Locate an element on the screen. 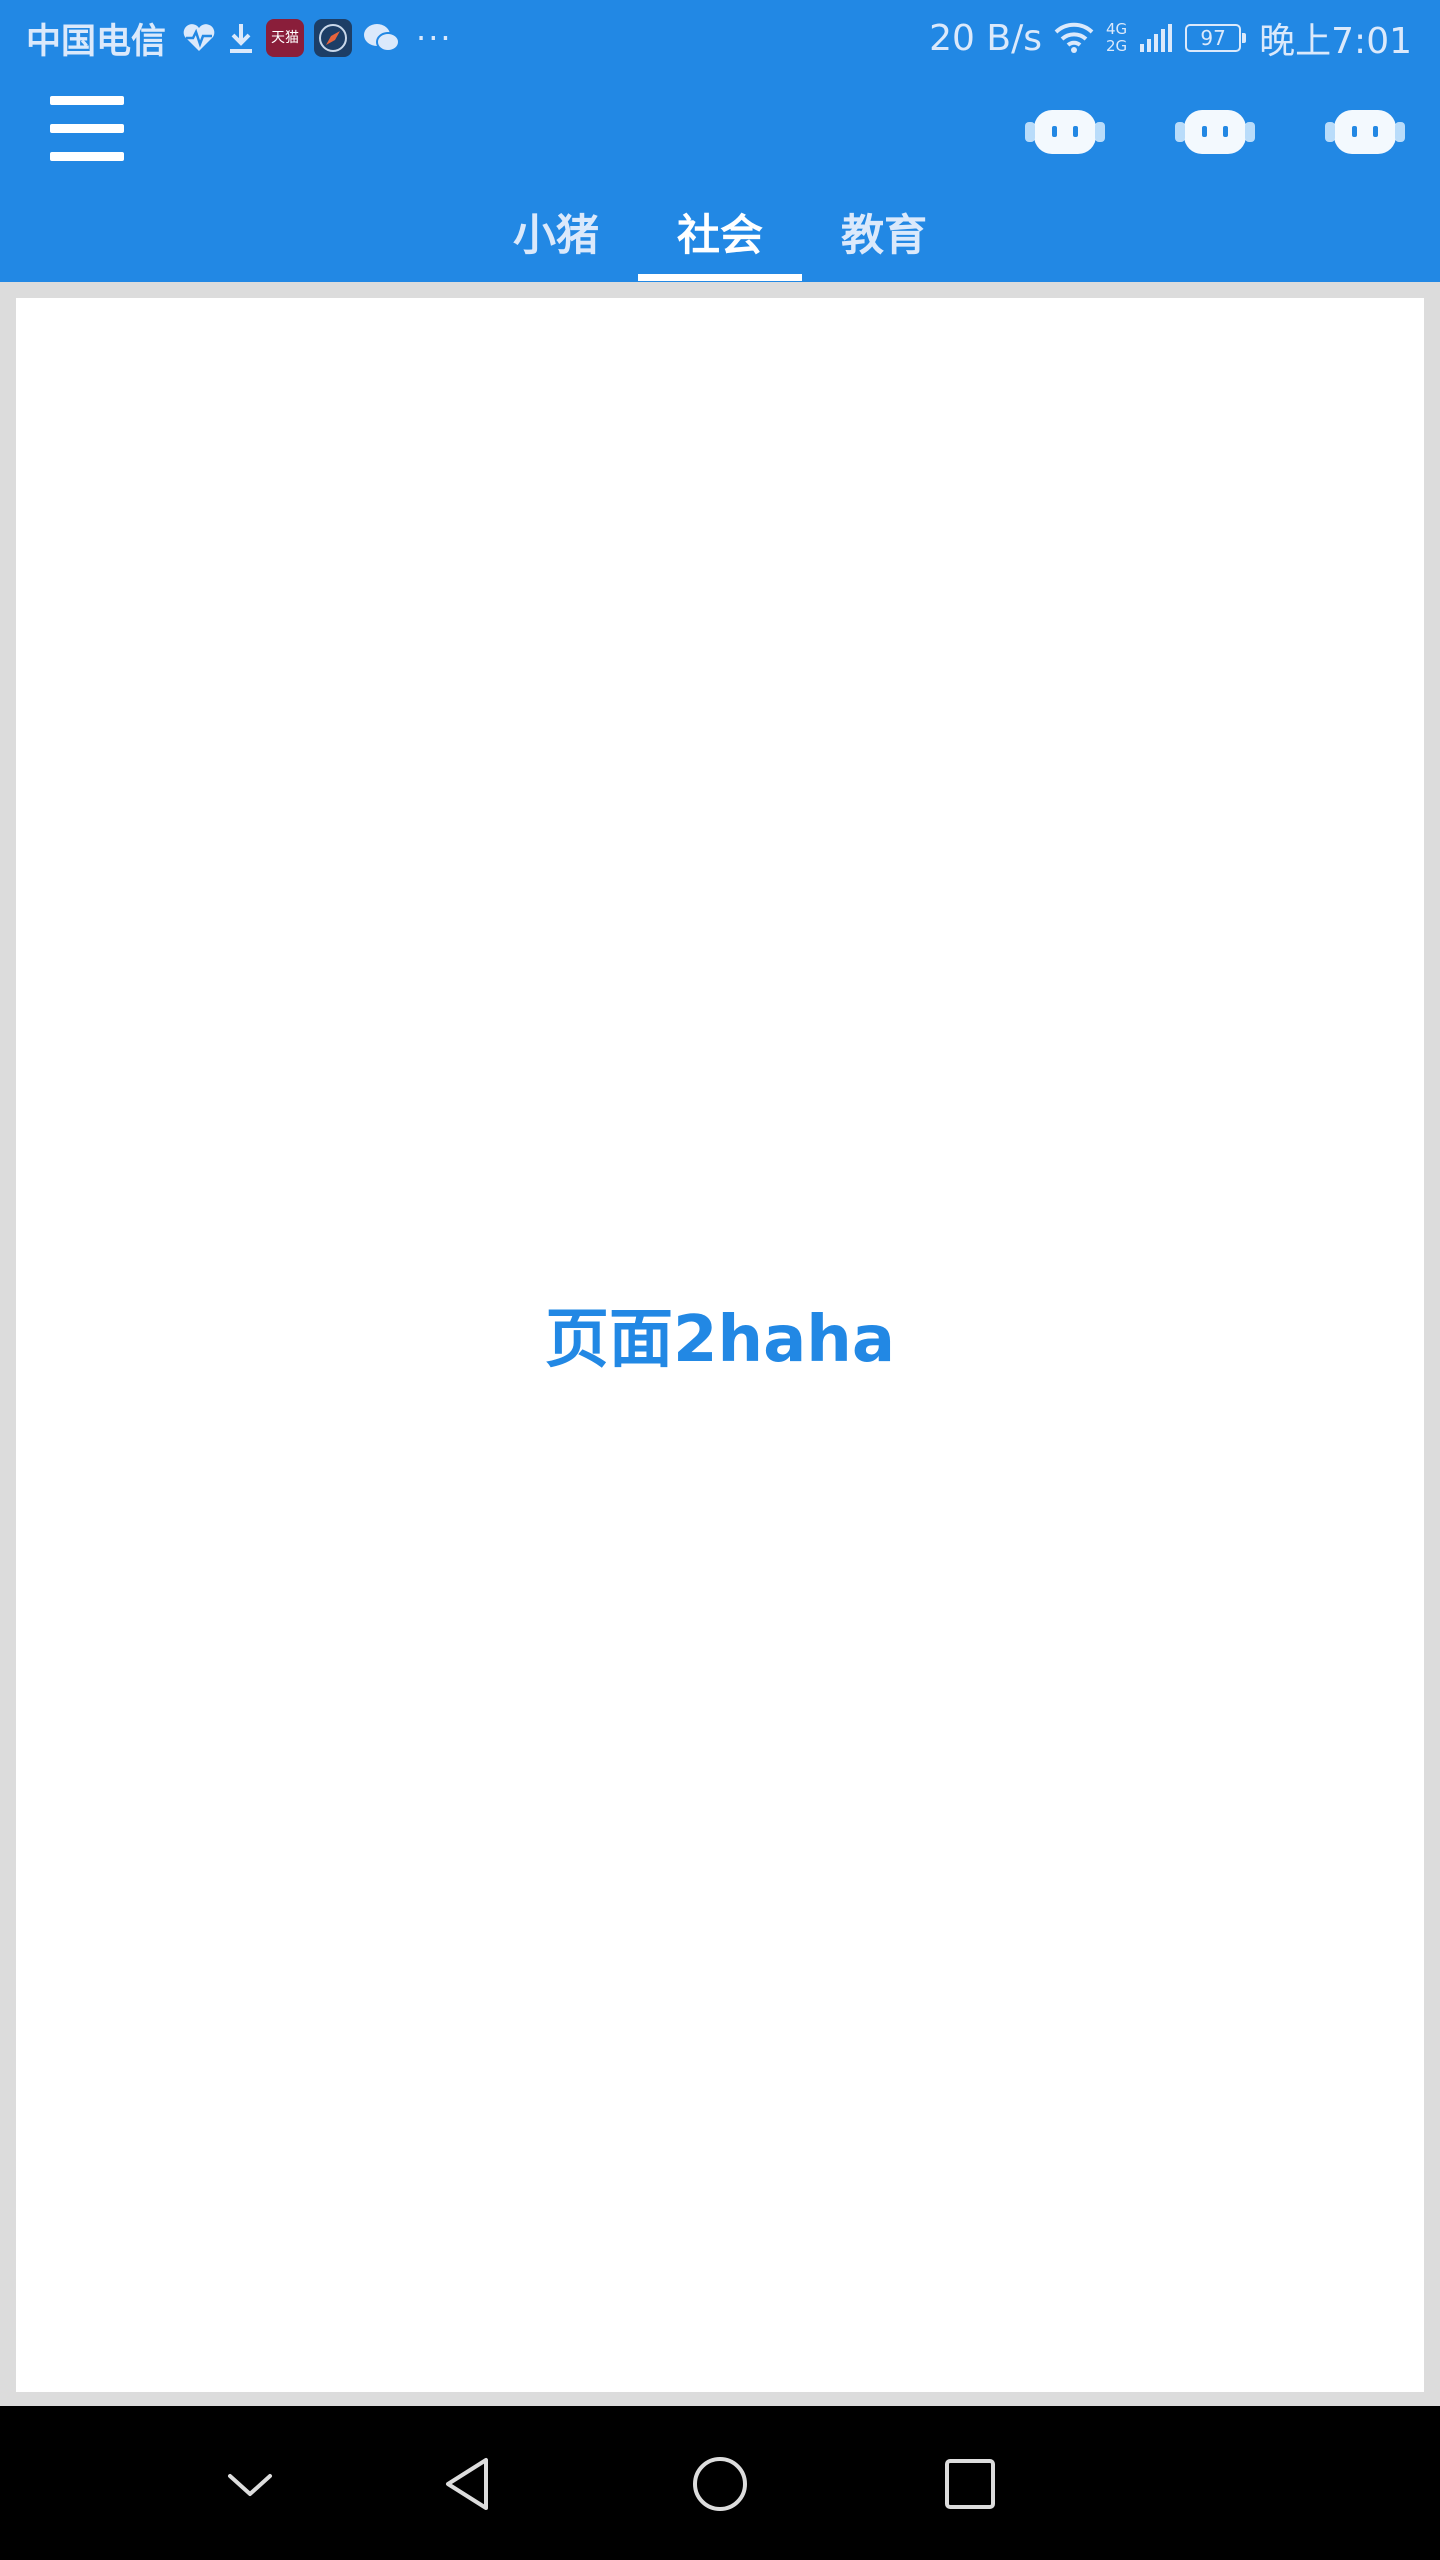  compass-app-icon is located at coordinates (333, 38).